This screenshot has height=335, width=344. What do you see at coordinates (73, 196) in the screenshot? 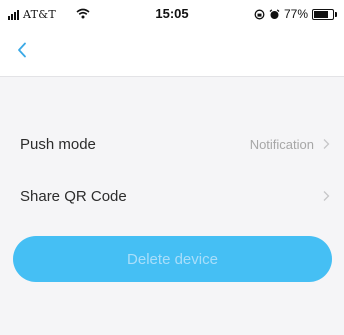
I see `share-qr-label: Share QR Code` at bounding box center [73, 196].